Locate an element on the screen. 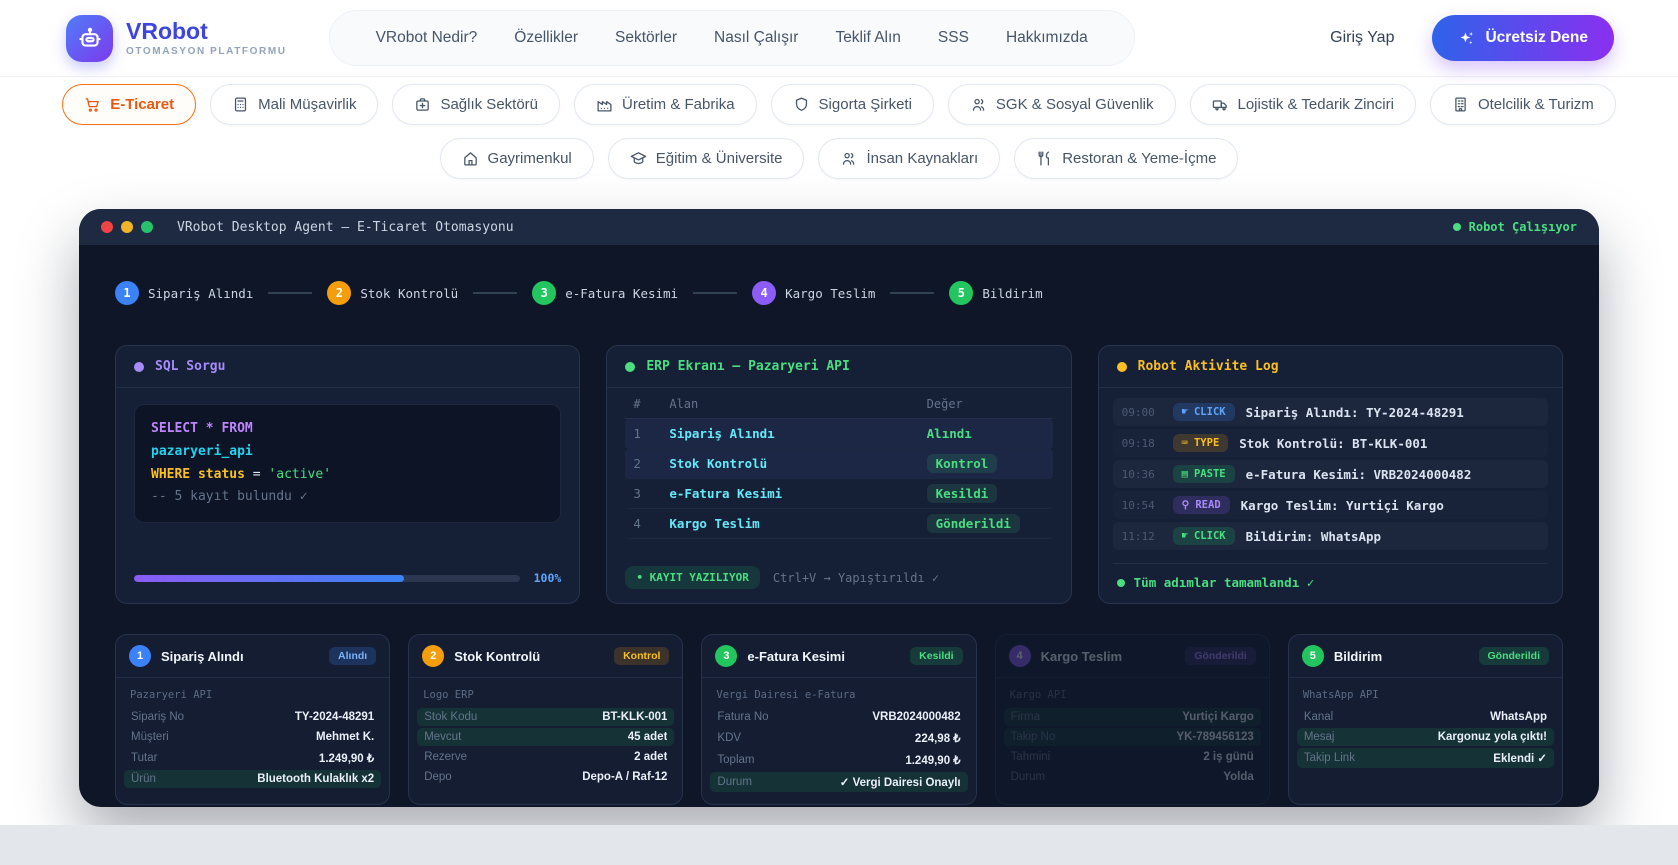  keyboard-icon: ⌨ is located at coordinates (1184, 443).